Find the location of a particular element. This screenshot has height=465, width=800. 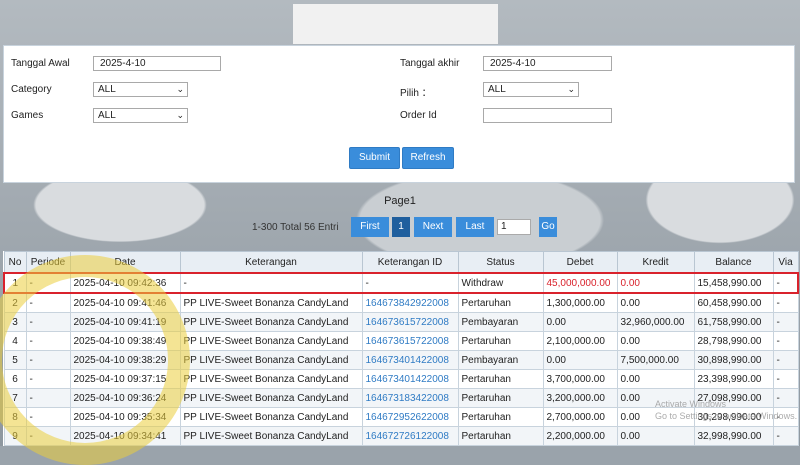

row-debet: 3,200,000.00 is located at coordinates (580, 398).